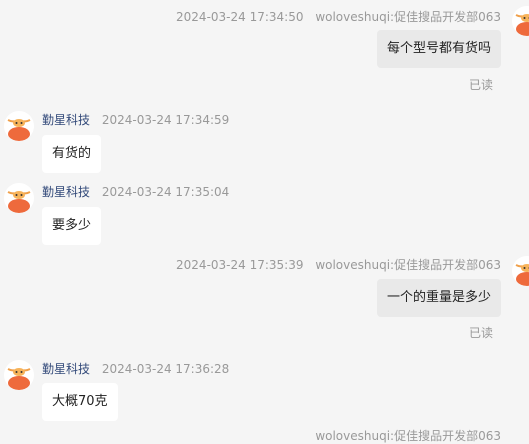  I want to click on message-bubble: 一个的重量是多少, so click(439, 298).